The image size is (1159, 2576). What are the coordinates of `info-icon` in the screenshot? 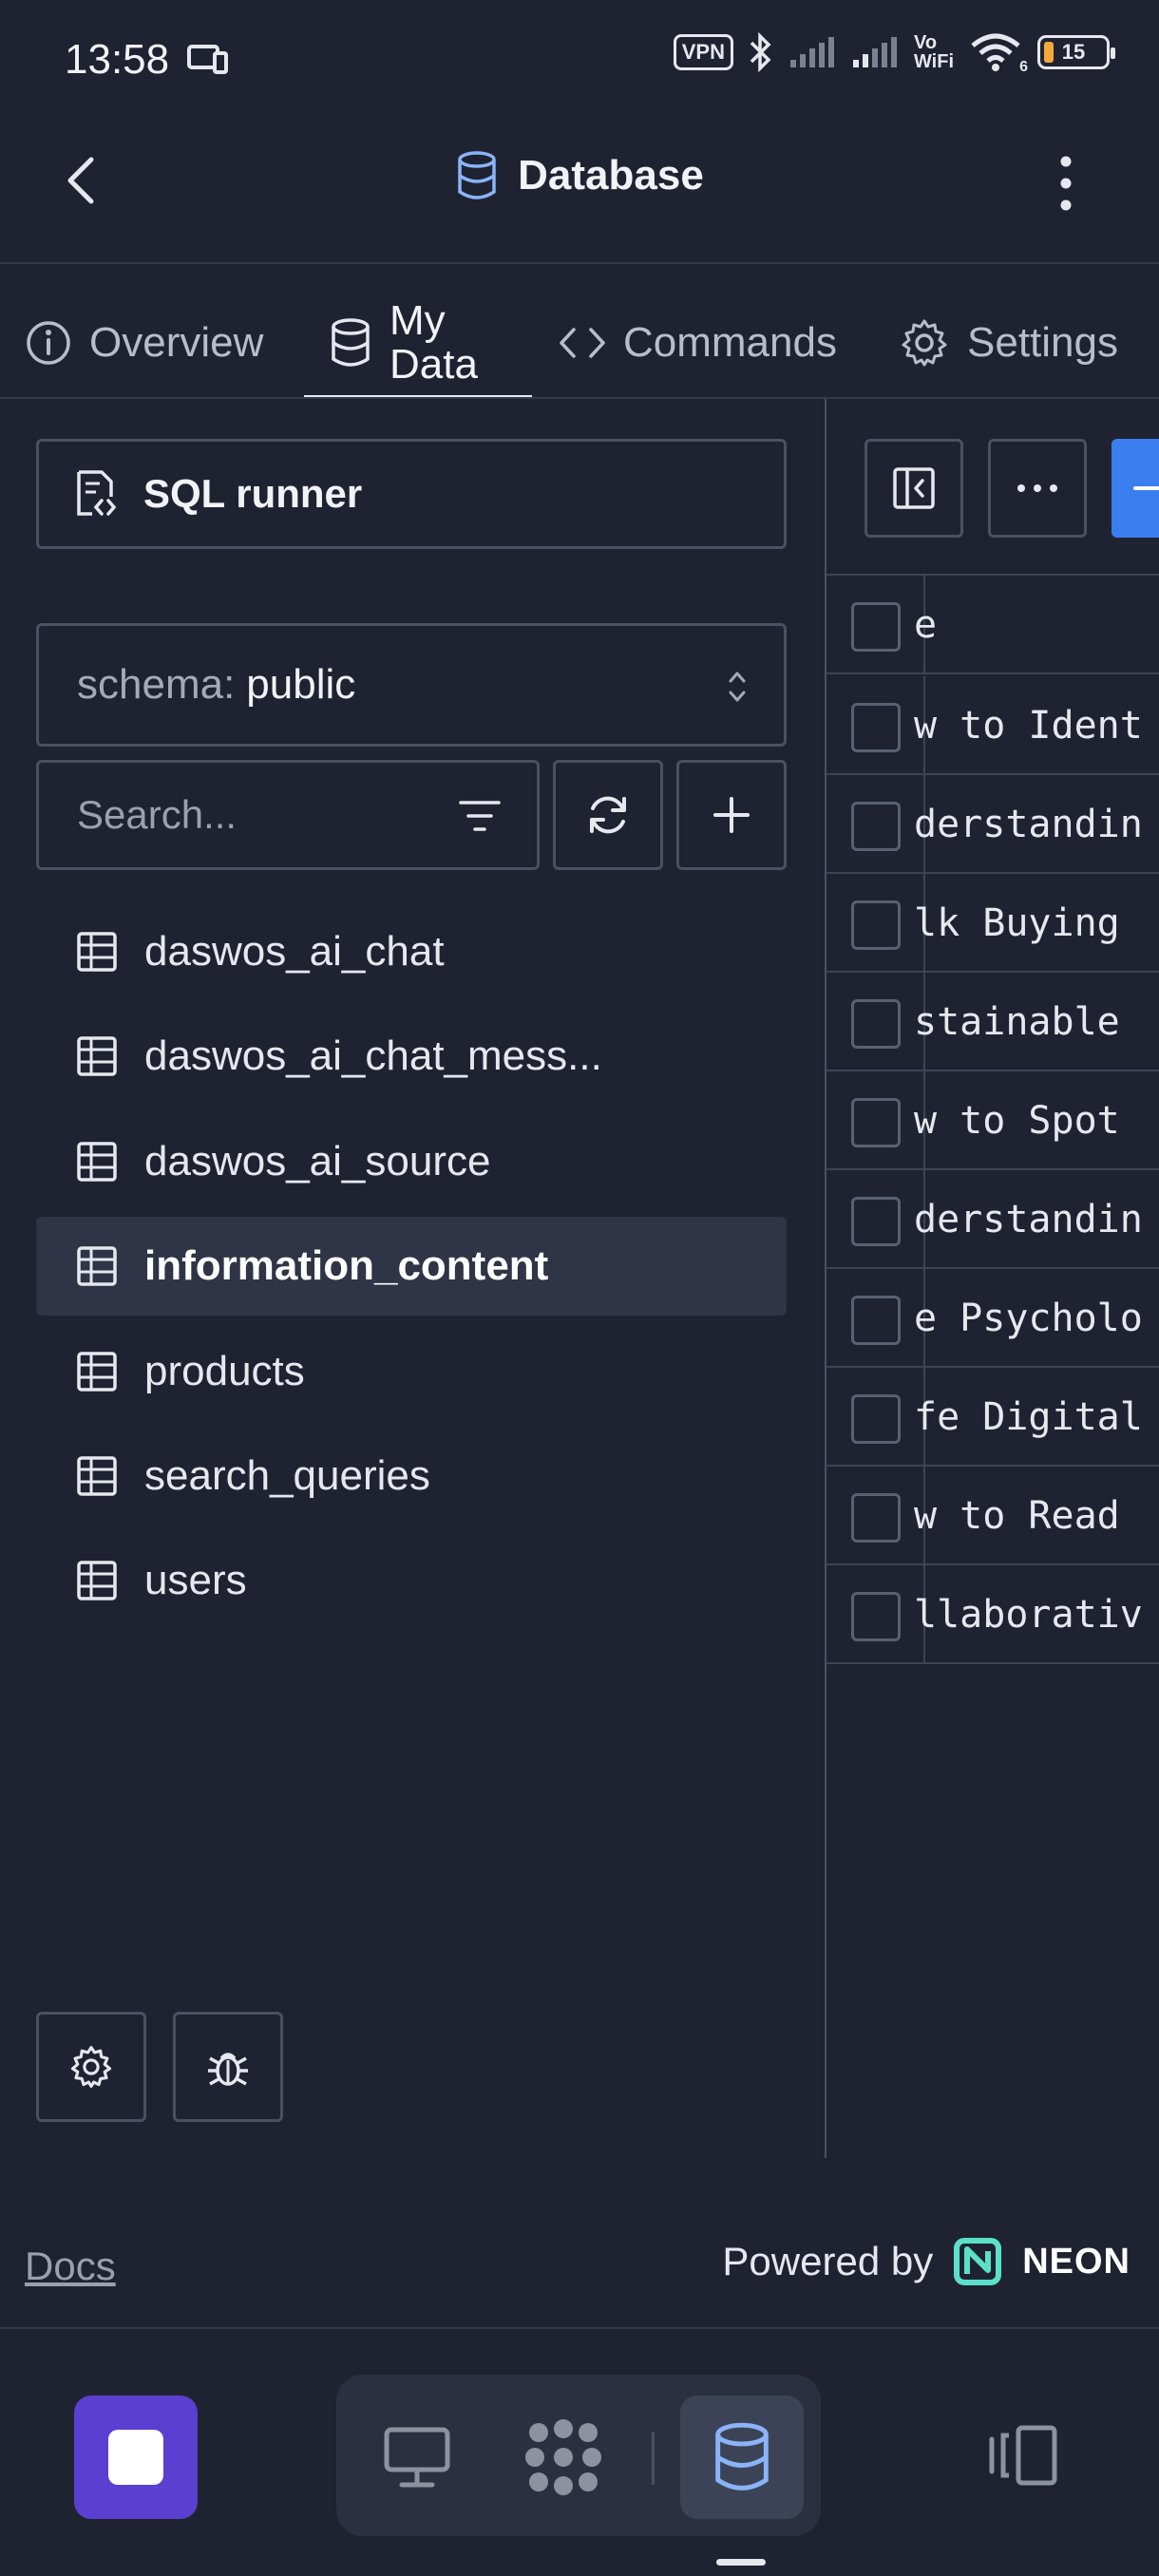 It's located at (48, 343).